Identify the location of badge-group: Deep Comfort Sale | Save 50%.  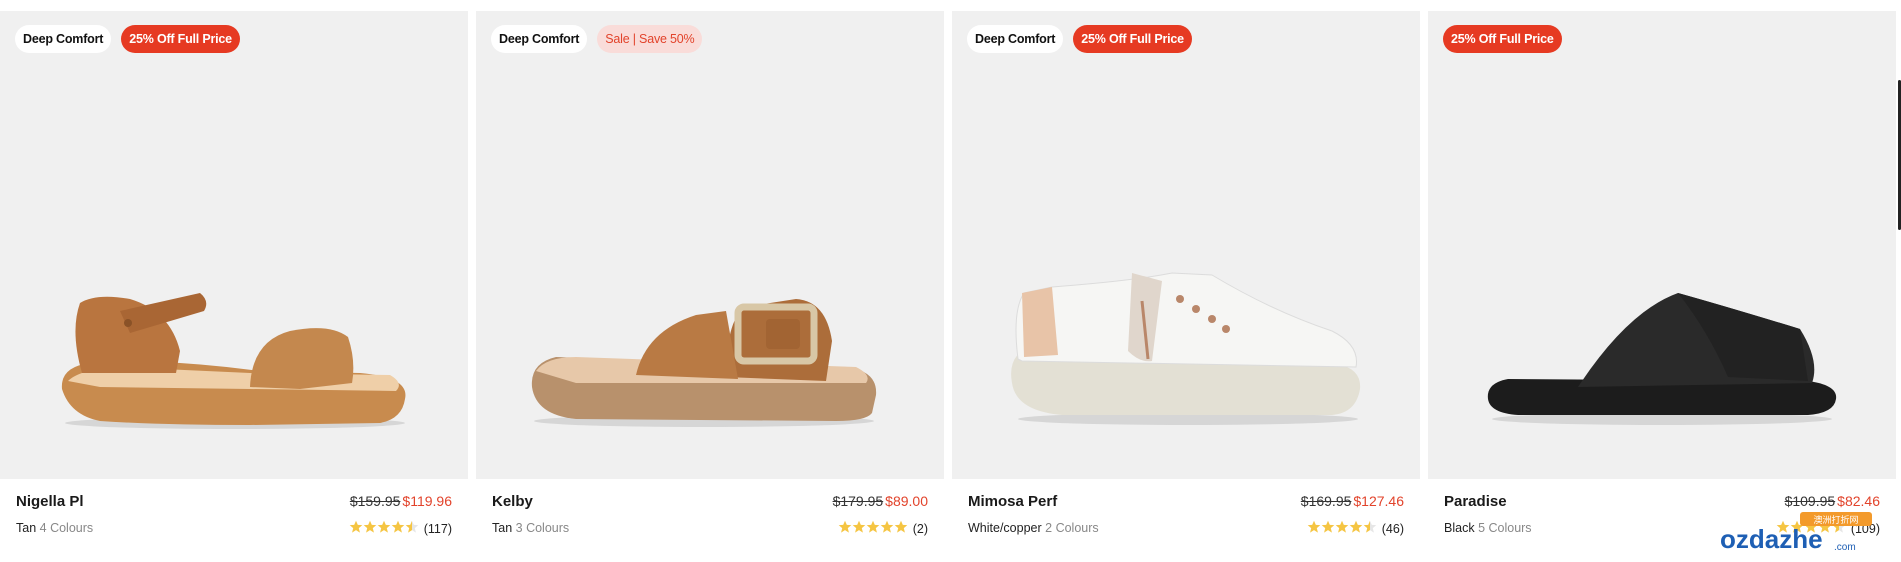
(597, 39).